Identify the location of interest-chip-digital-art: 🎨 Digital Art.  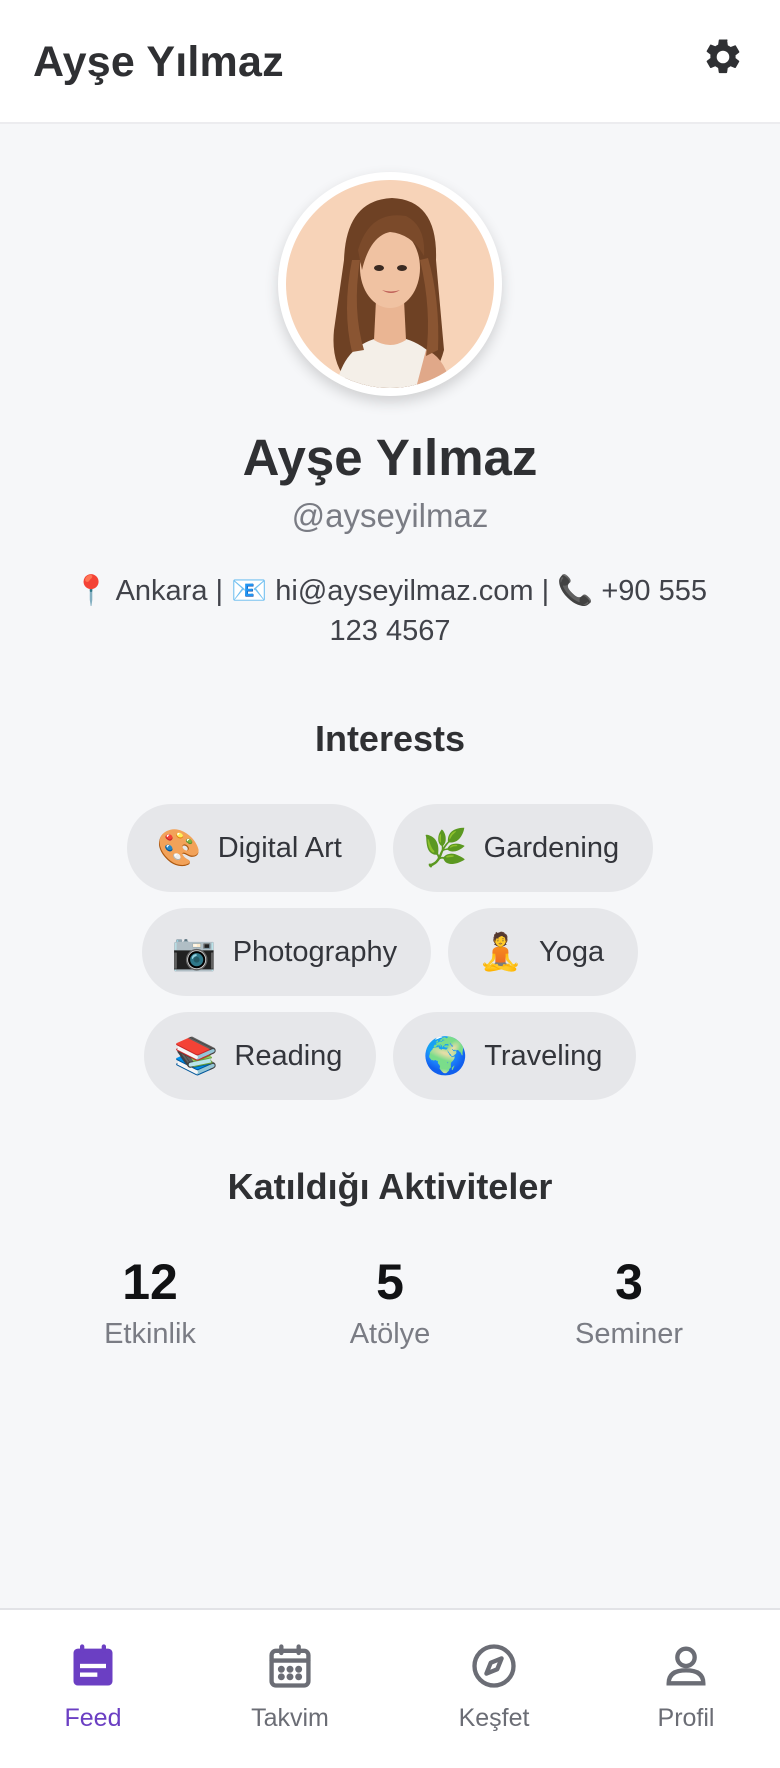
(251, 848).